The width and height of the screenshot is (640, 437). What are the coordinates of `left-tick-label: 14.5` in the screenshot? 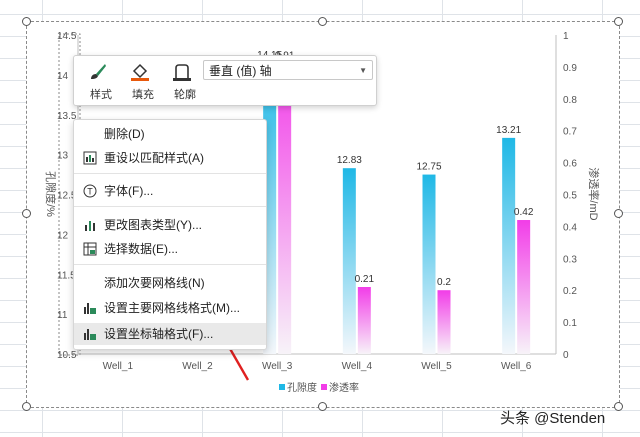 It's located at (67, 36).